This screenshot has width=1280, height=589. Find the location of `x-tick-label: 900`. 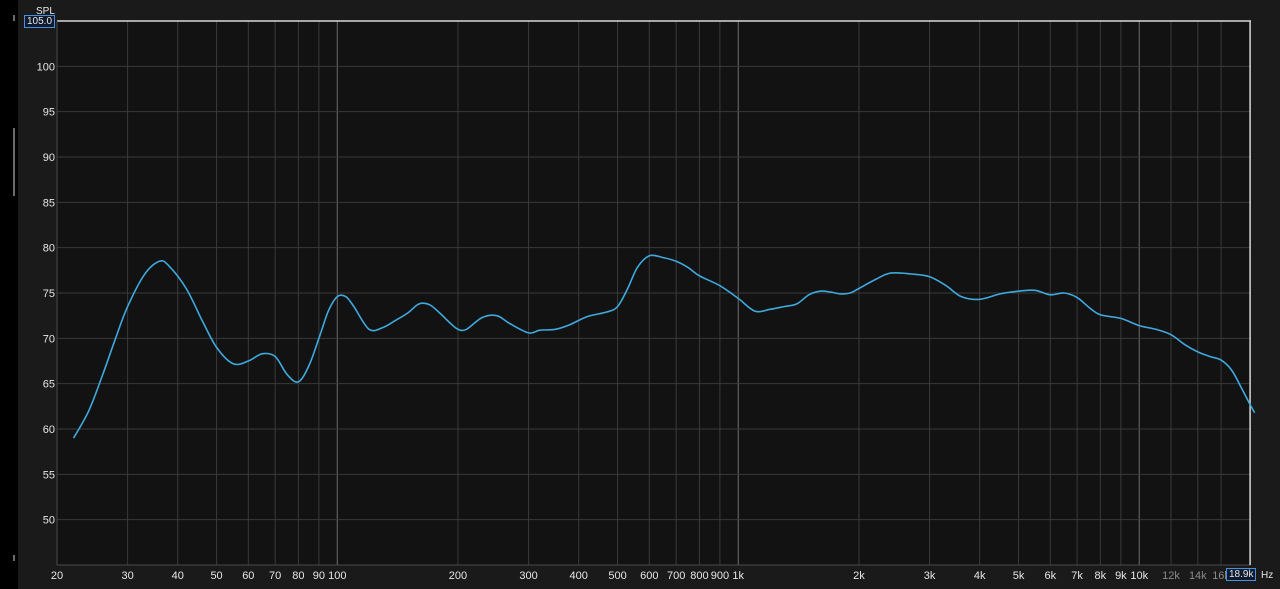

x-tick-label: 900 is located at coordinates (720, 576).